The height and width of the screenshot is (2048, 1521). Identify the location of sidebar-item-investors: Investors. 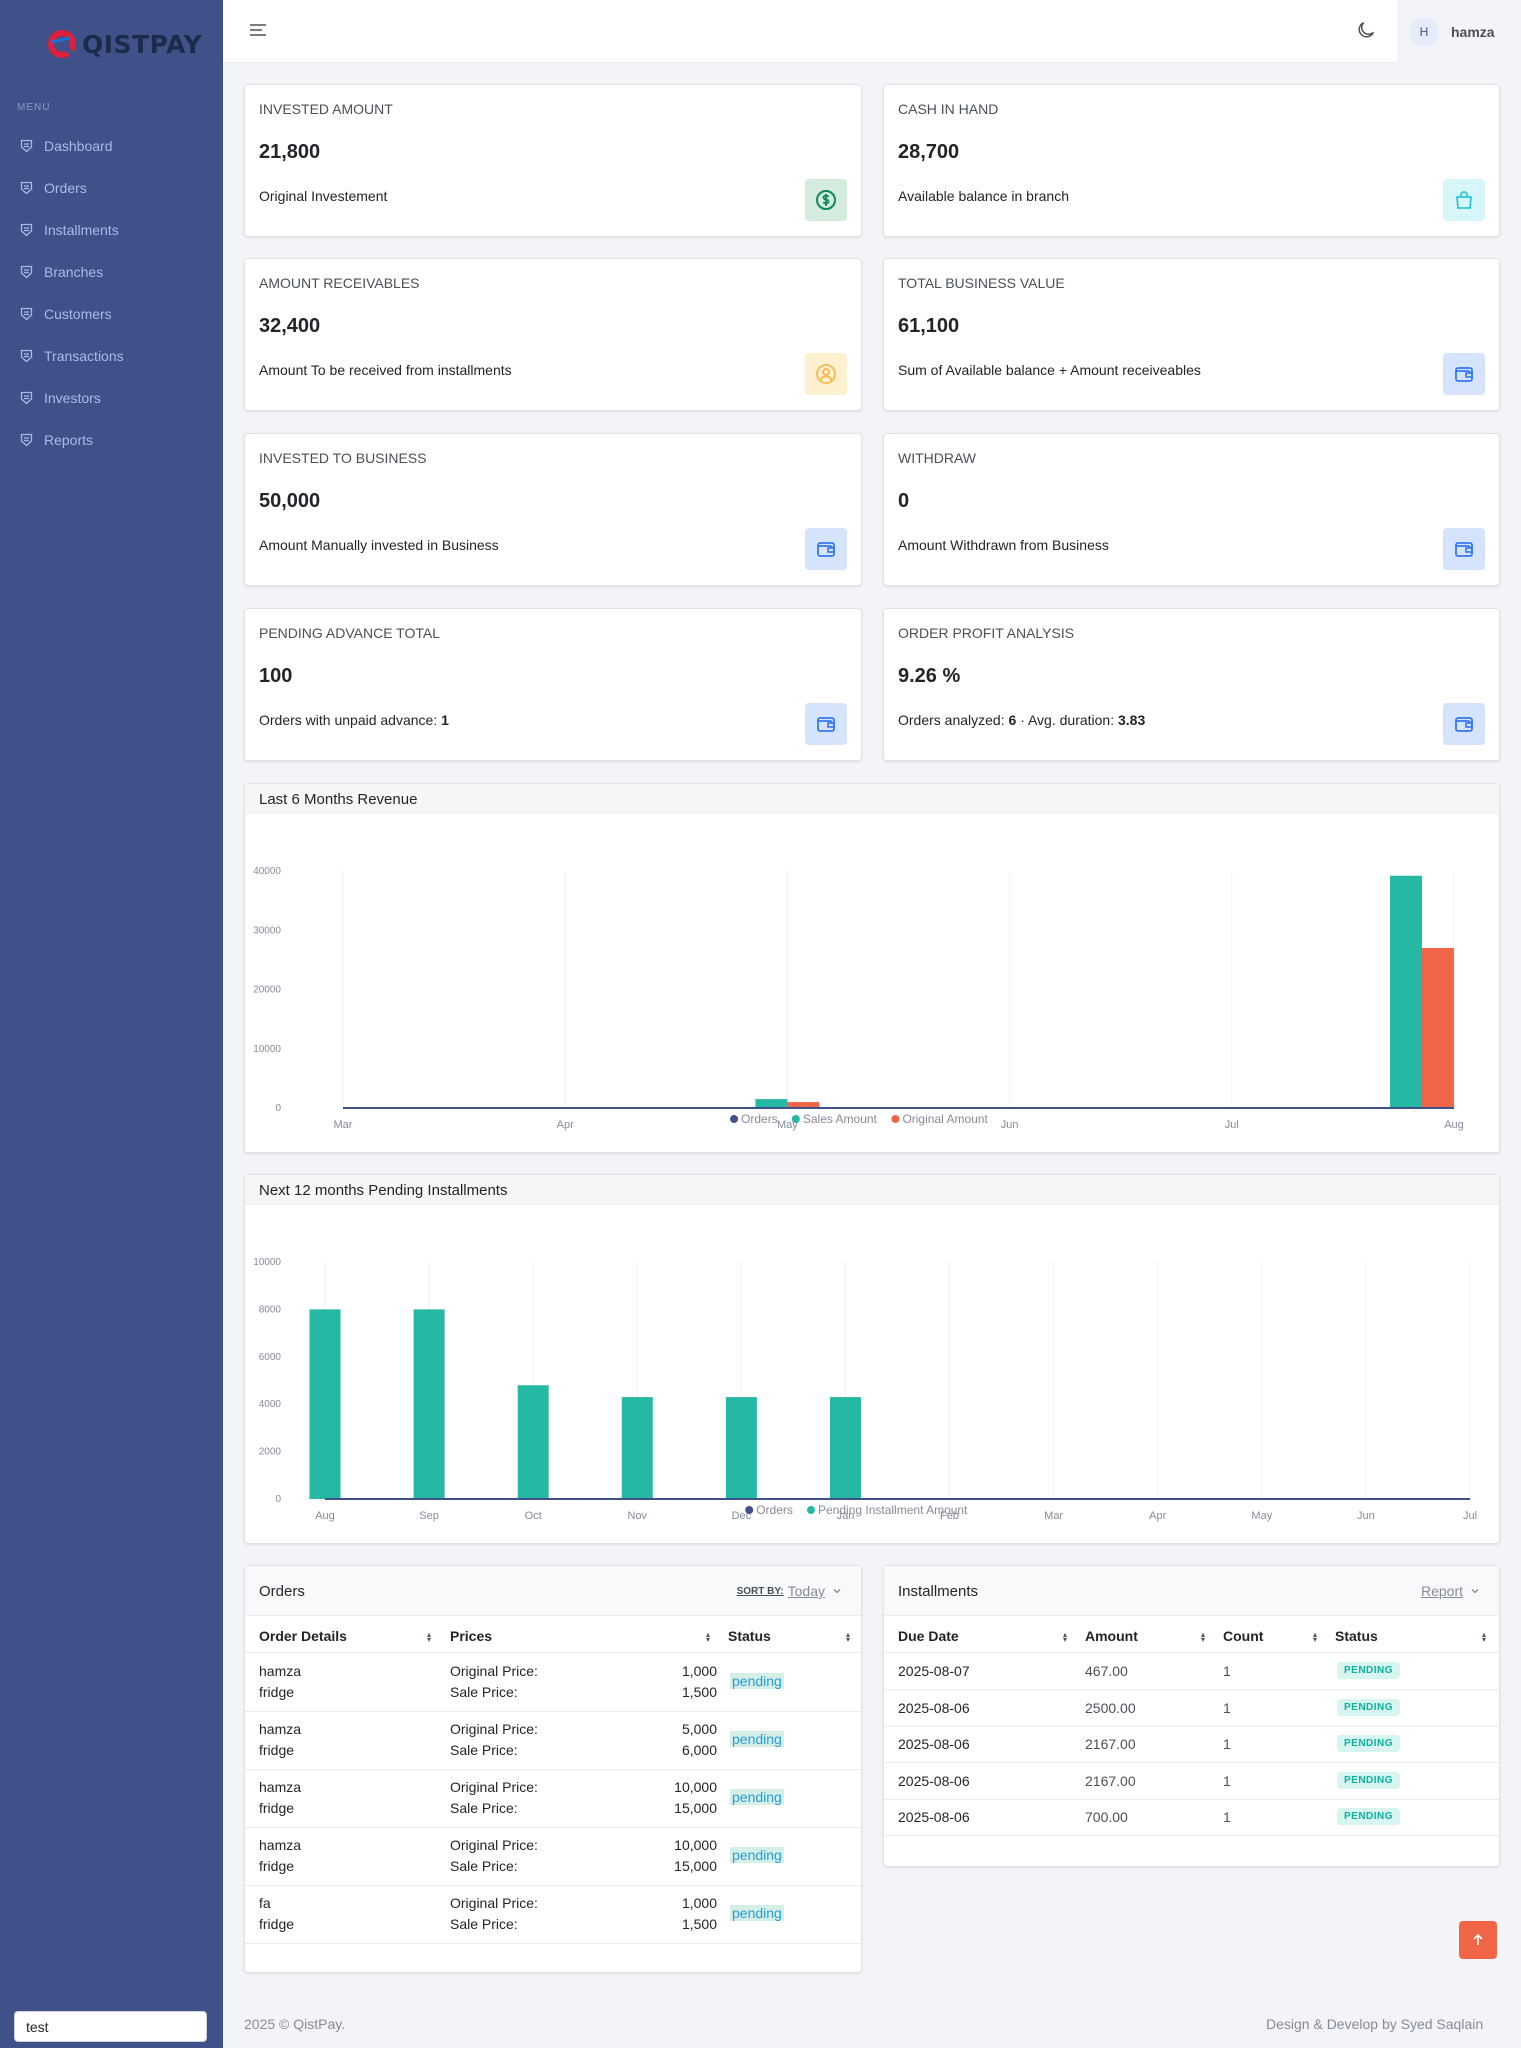
(60, 398).